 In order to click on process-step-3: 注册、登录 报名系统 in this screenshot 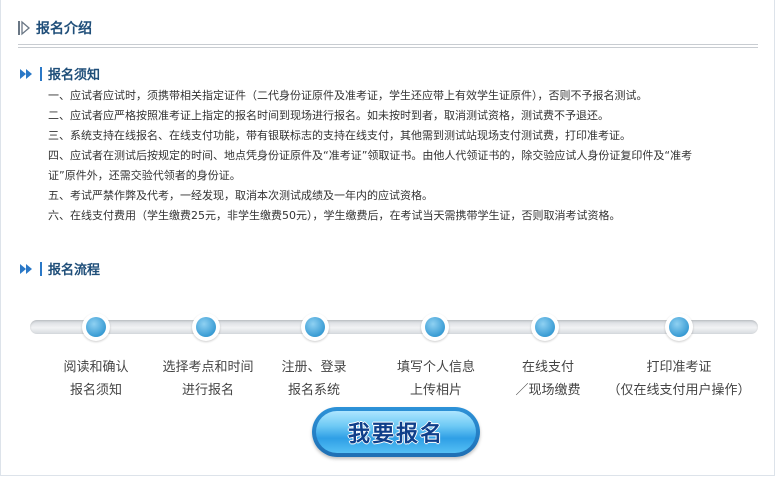, I will do `click(314, 379)`.